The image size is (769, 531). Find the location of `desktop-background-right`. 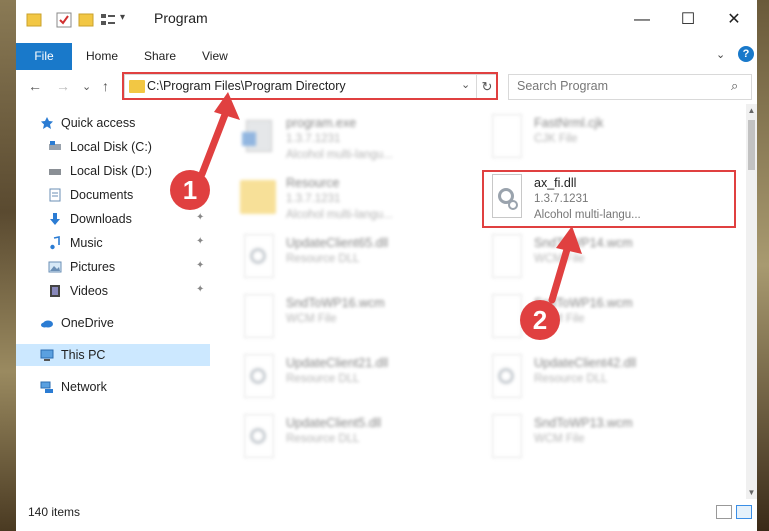

desktop-background-right is located at coordinates (763, 265).